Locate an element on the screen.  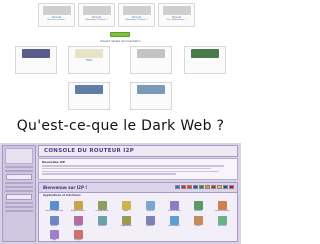
welcome-title: Bienvenue sur I2P ! is located at coordinates (65, 187).